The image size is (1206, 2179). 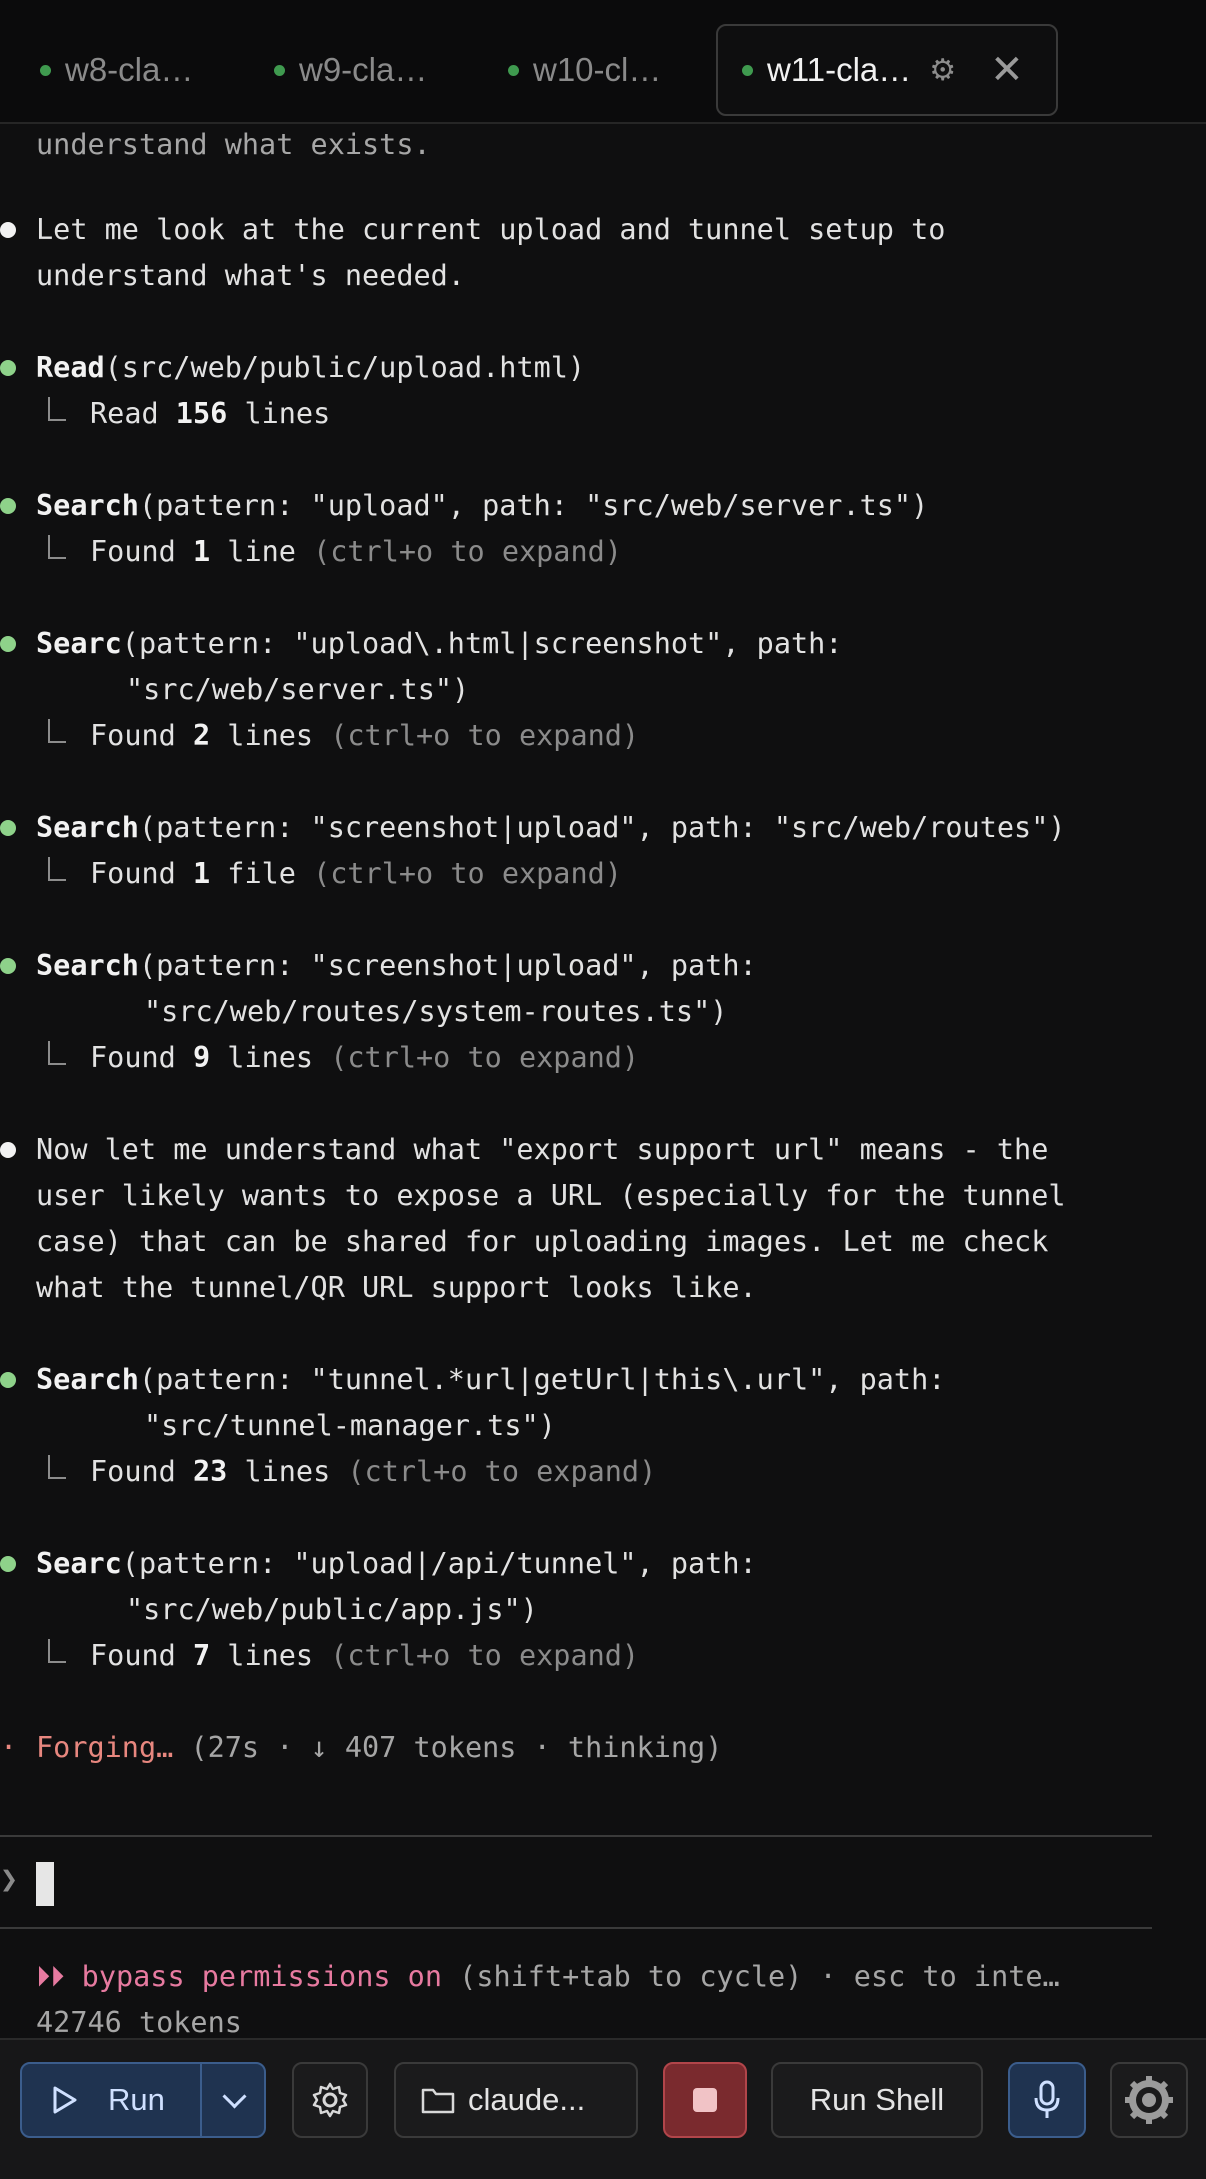 I want to click on tab-bar: w8-cla… w9-cla… w10-cl… w11-cla… ⚙ ✕, so click(x=603, y=62).